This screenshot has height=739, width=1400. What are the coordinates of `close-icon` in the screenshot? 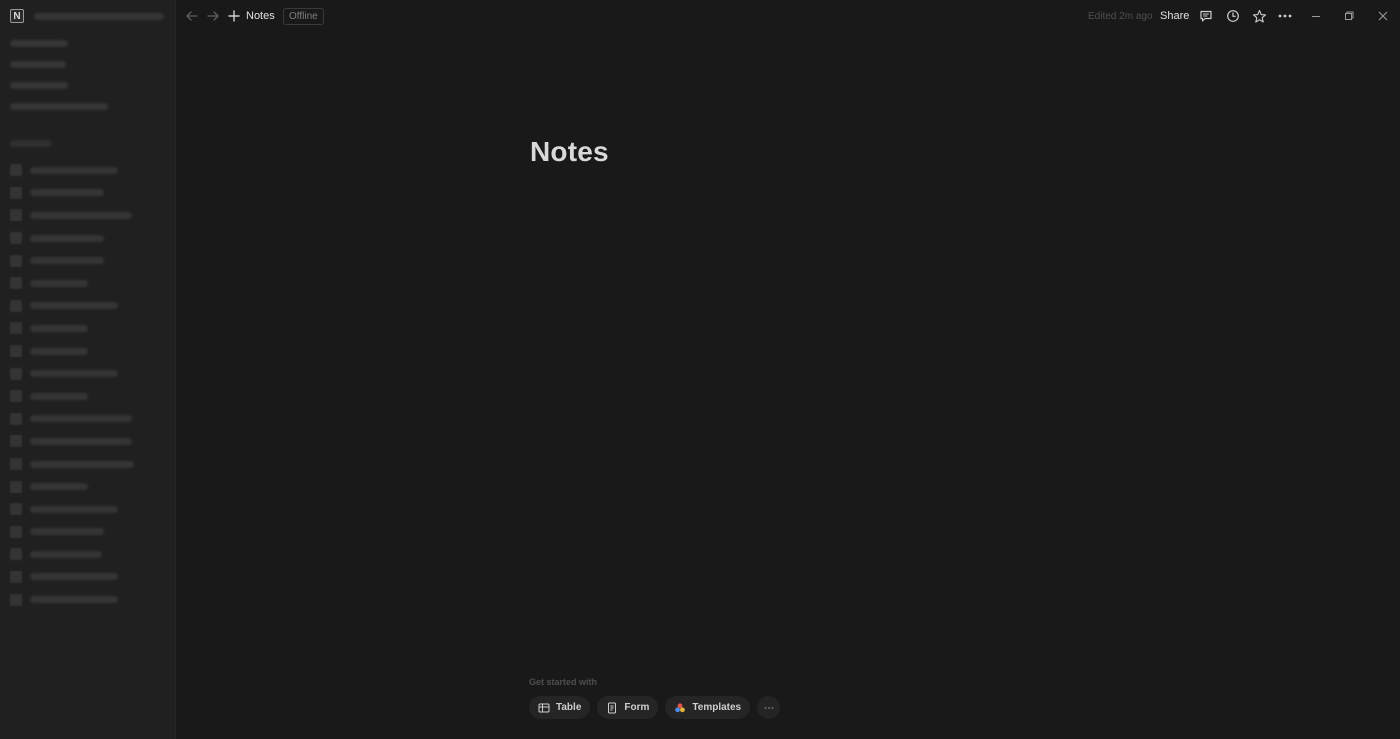 It's located at (1383, 16).